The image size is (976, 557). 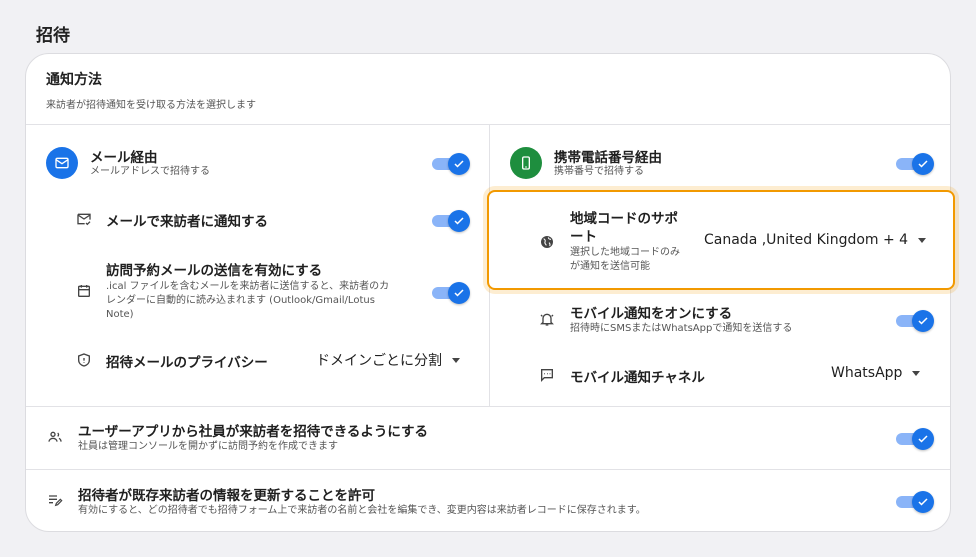 What do you see at coordinates (226, 496) in the screenshot?
I see `update-label: 招待者が既存来訪者の情報を更新することを許可` at bounding box center [226, 496].